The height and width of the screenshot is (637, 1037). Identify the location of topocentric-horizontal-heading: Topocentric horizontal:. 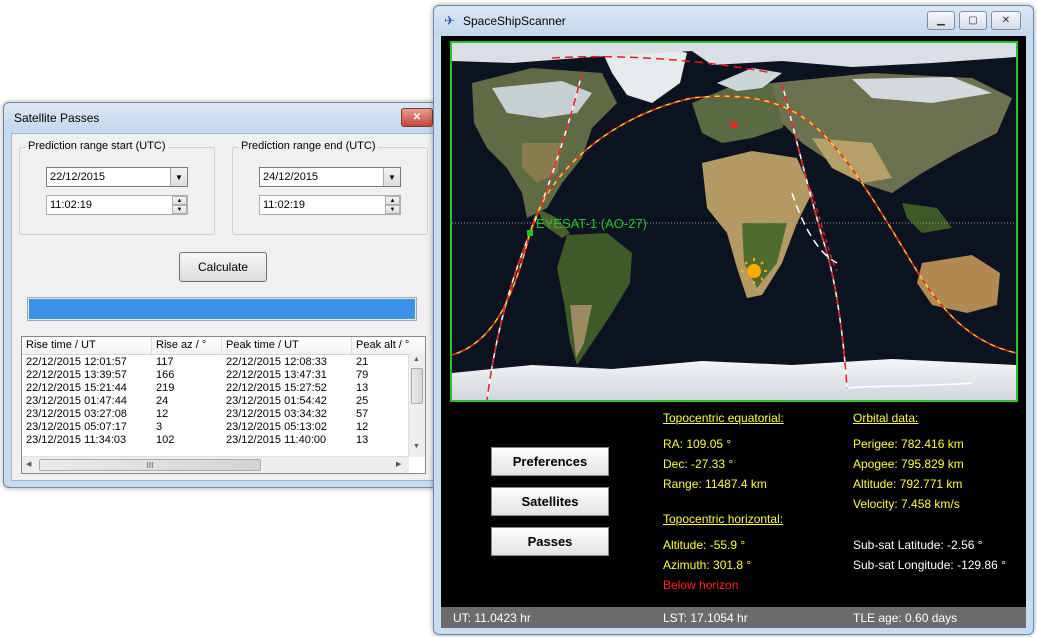
(723, 519).